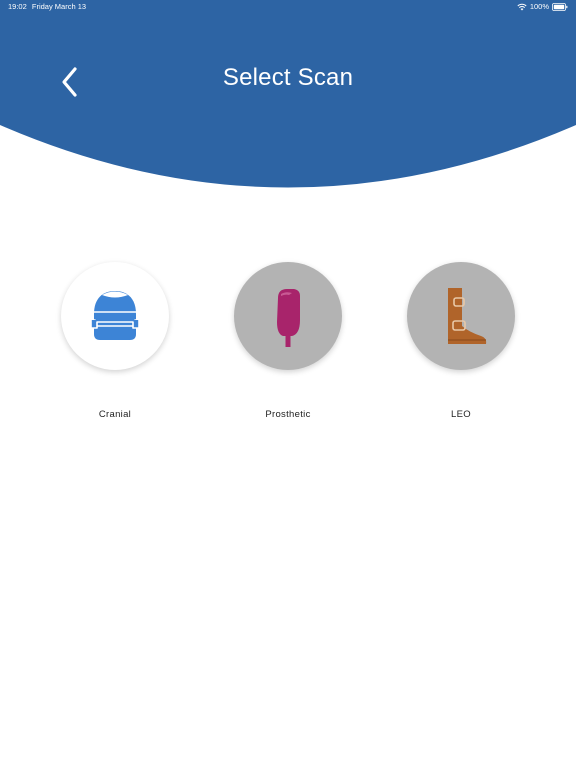 The image size is (576, 768). Describe the element at coordinates (539, 6) in the screenshot. I see `battery-percent: 100%` at that location.